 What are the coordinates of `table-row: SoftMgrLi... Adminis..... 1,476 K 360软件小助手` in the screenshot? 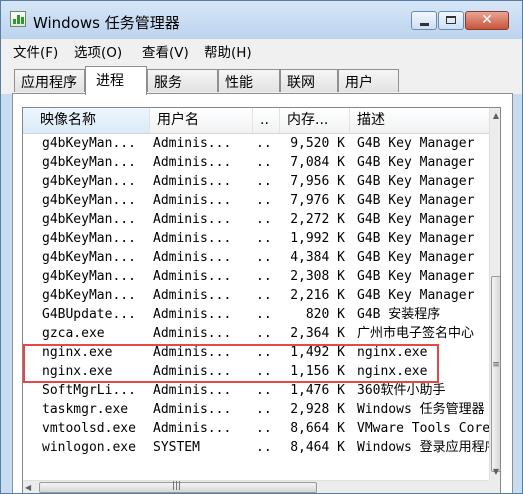 It's located at (256, 390).